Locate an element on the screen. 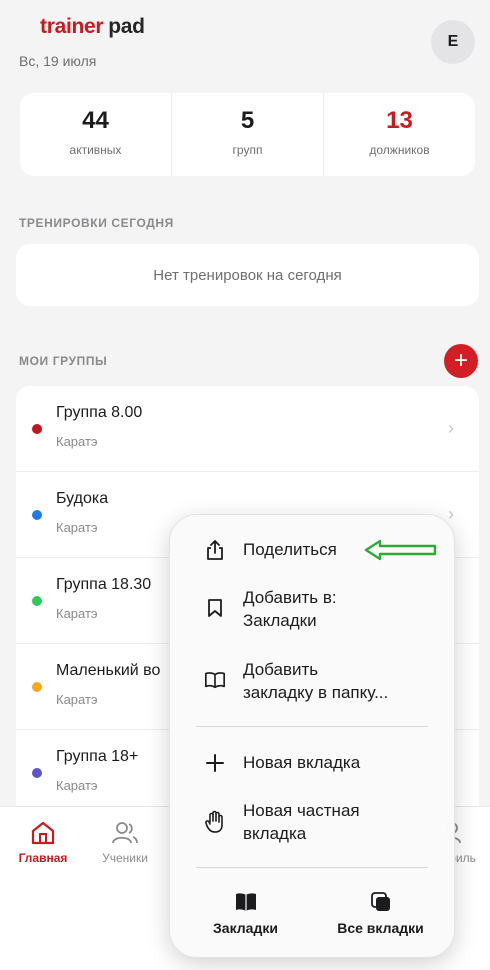  stat-active-value: 44 is located at coordinates (95, 120).